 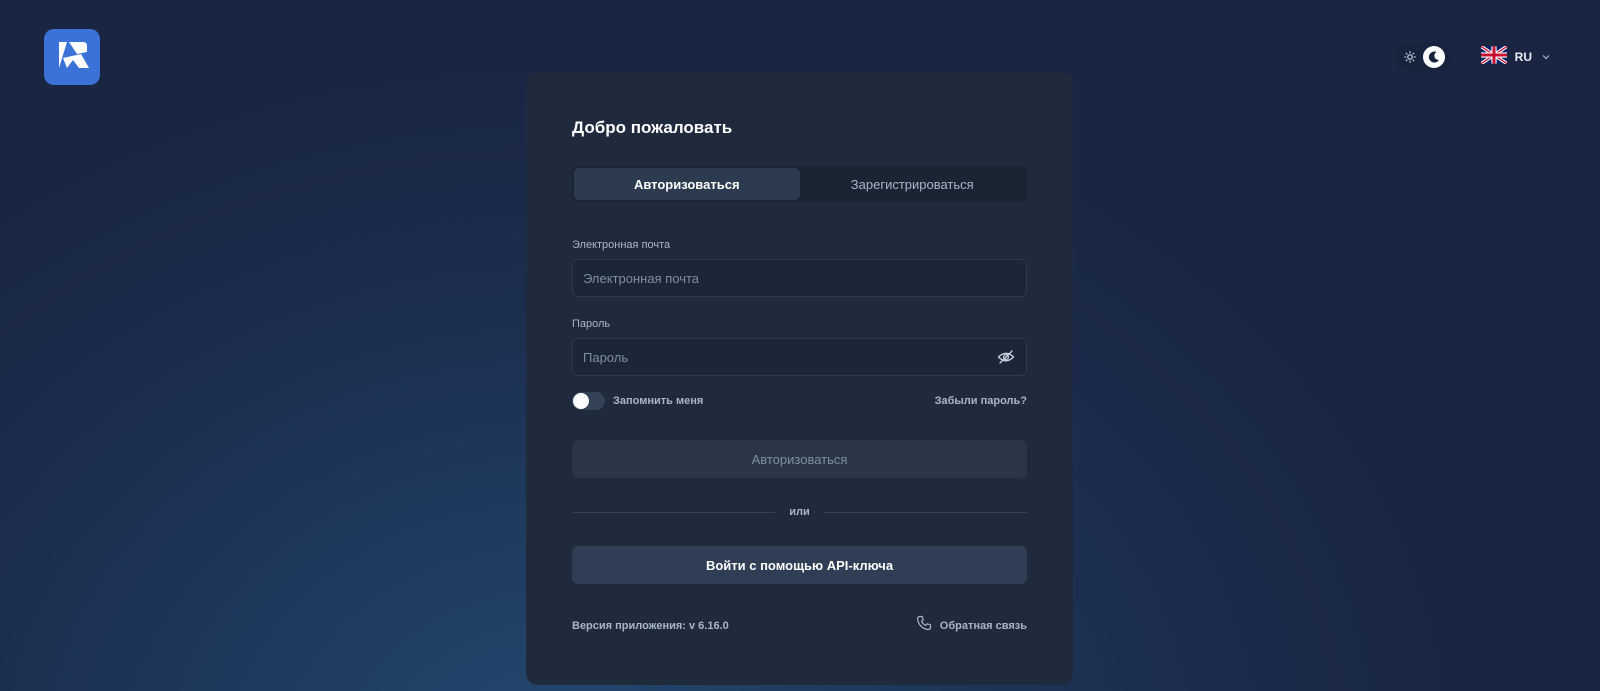 I want to click on feedback-link: Обратная связь, so click(x=971, y=625).